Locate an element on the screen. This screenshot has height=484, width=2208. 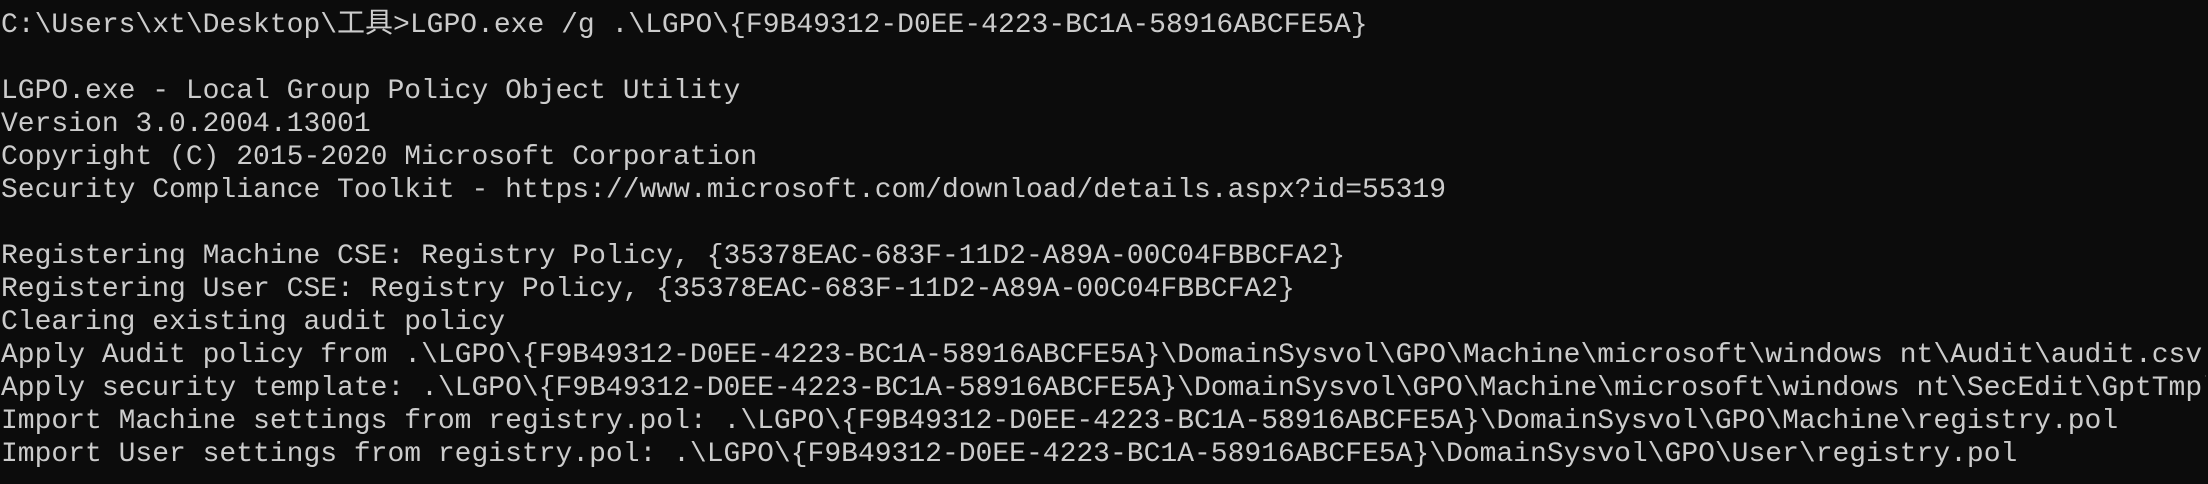
output-line-clear-audit: Clearing existing audit policy is located at coordinates (253, 322).